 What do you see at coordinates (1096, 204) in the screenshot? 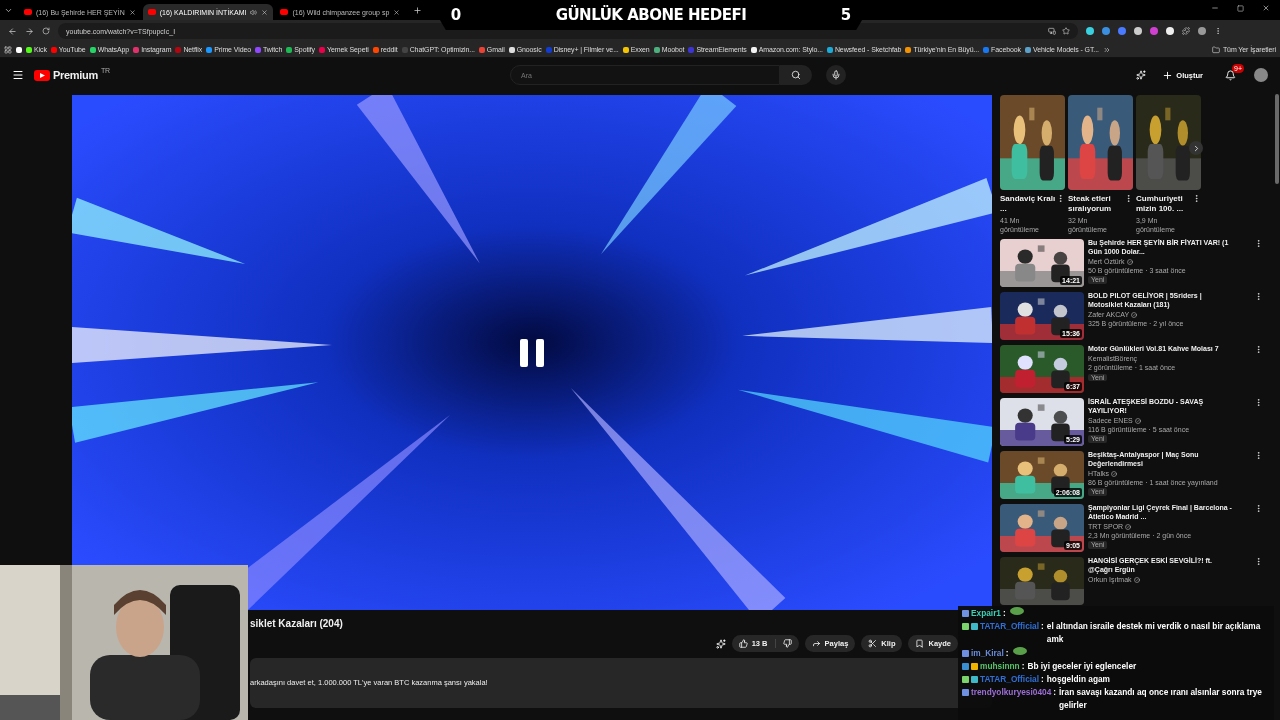
I see `short-title: Steak etleri sıralıyorum` at bounding box center [1096, 204].